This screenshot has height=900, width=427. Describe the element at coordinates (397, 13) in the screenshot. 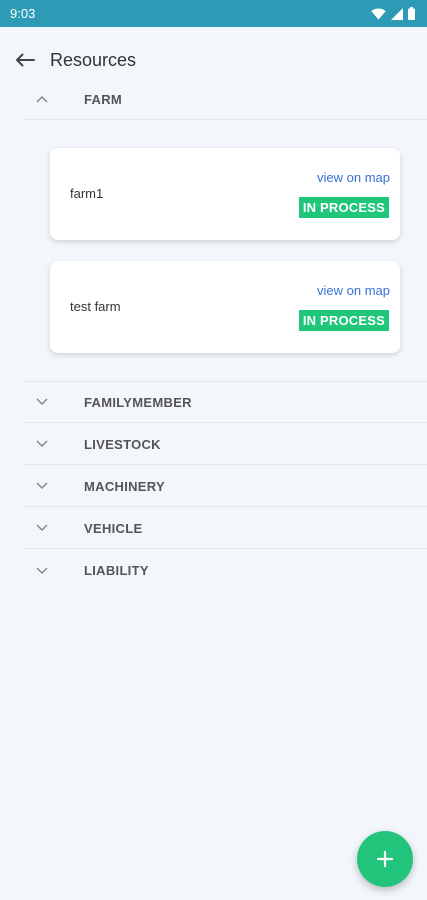

I see `cell-signal-icon` at that location.